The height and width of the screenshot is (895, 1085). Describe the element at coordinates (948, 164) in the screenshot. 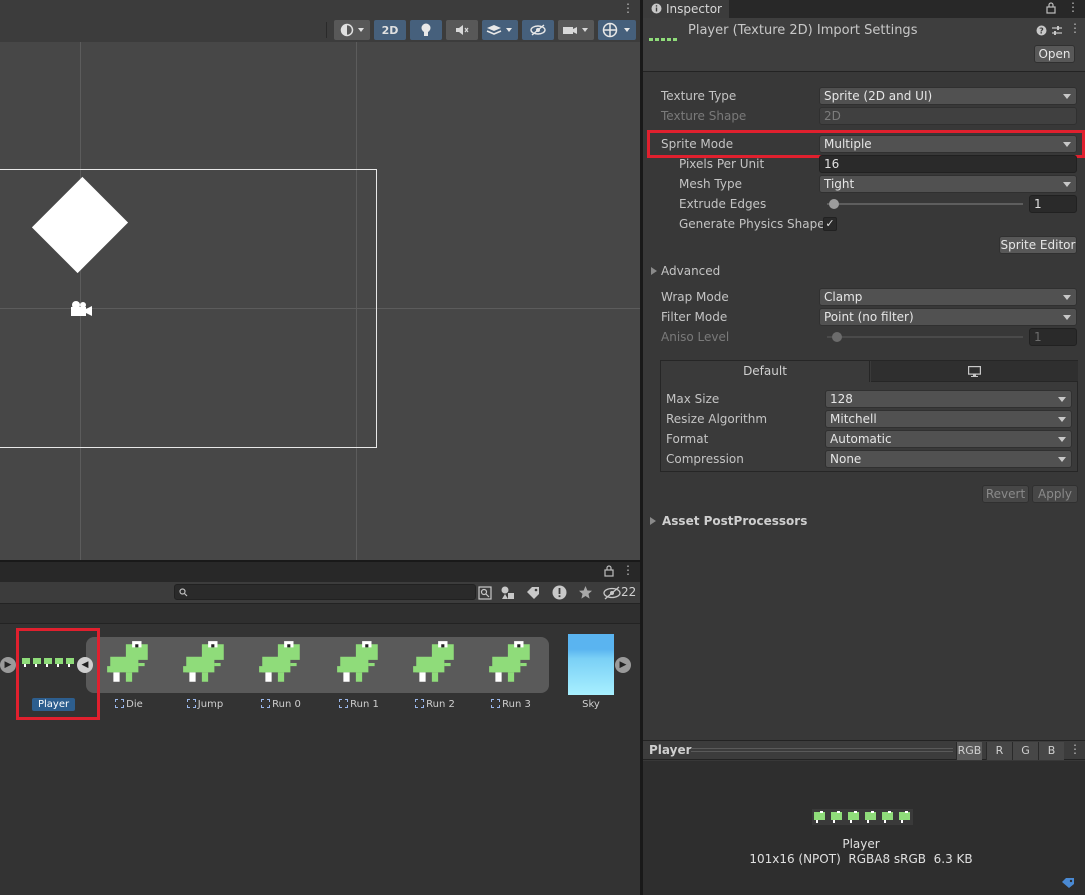

I see `pixels-per-unit-input: 16` at that location.